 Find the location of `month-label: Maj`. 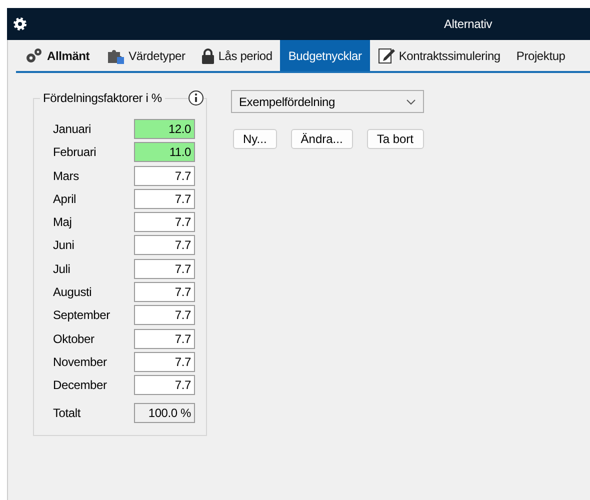

month-label: Maj is located at coordinates (63, 222).